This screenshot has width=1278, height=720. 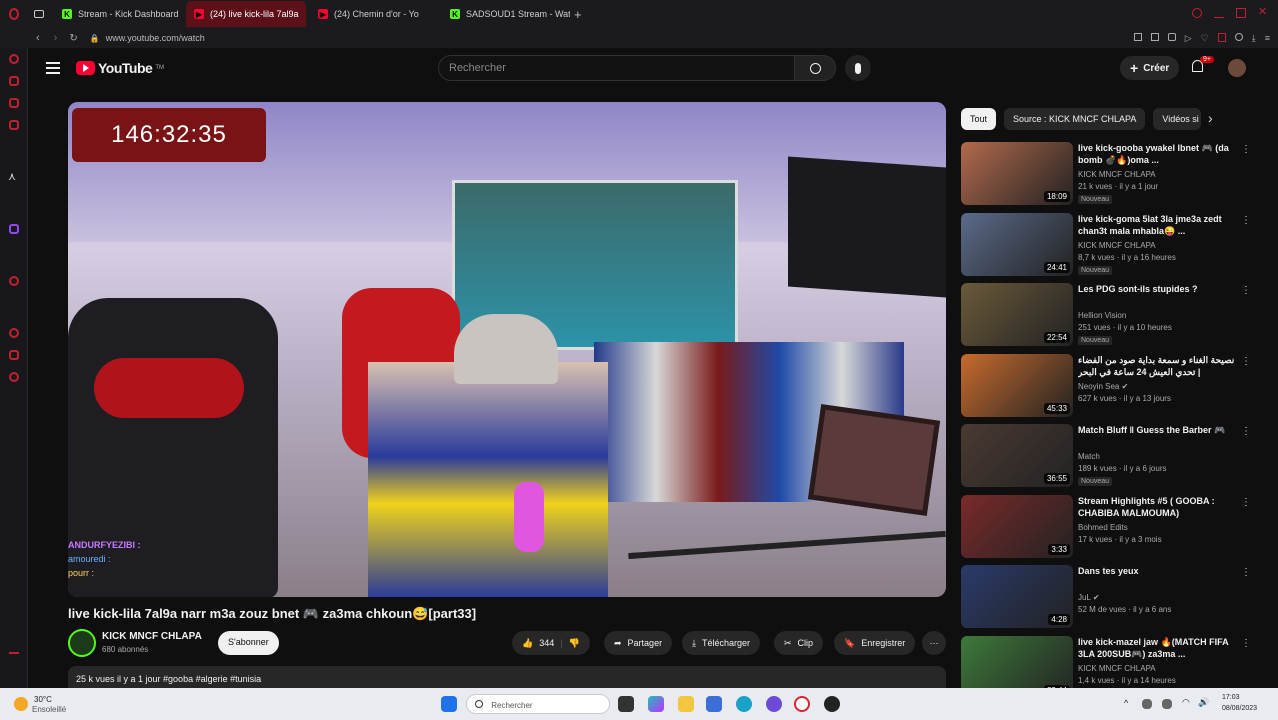 I want to click on browser-tab: ▶ (24) Chemin d'or - Yo, so click(x=374, y=14).